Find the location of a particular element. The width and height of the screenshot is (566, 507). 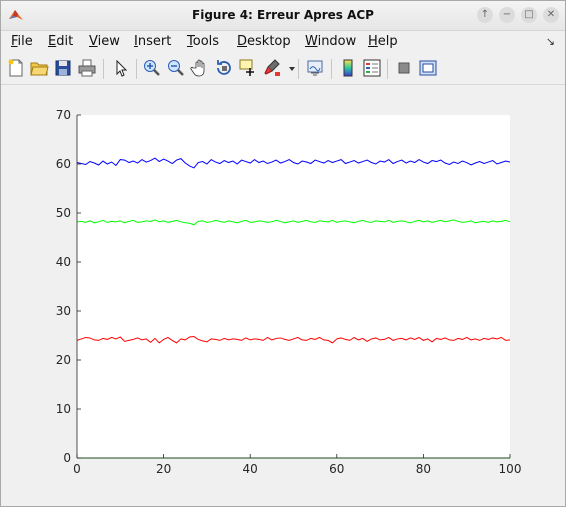

title-bar: Figure 4: Erreur Apres ACP ↑ − □ ✕ is located at coordinates (283, 16).